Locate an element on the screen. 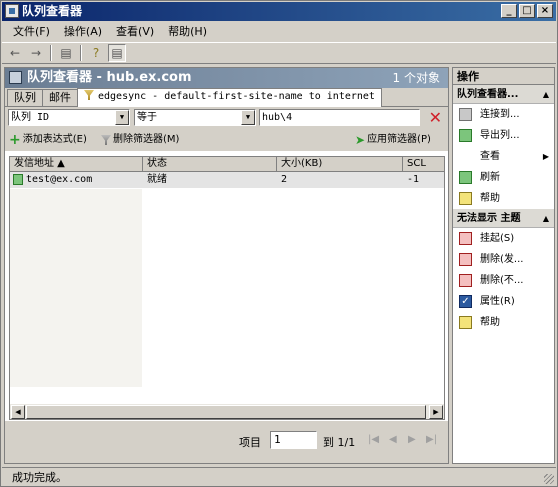  filter-operator-select: 等于 ▼ is located at coordinates (195, 117).